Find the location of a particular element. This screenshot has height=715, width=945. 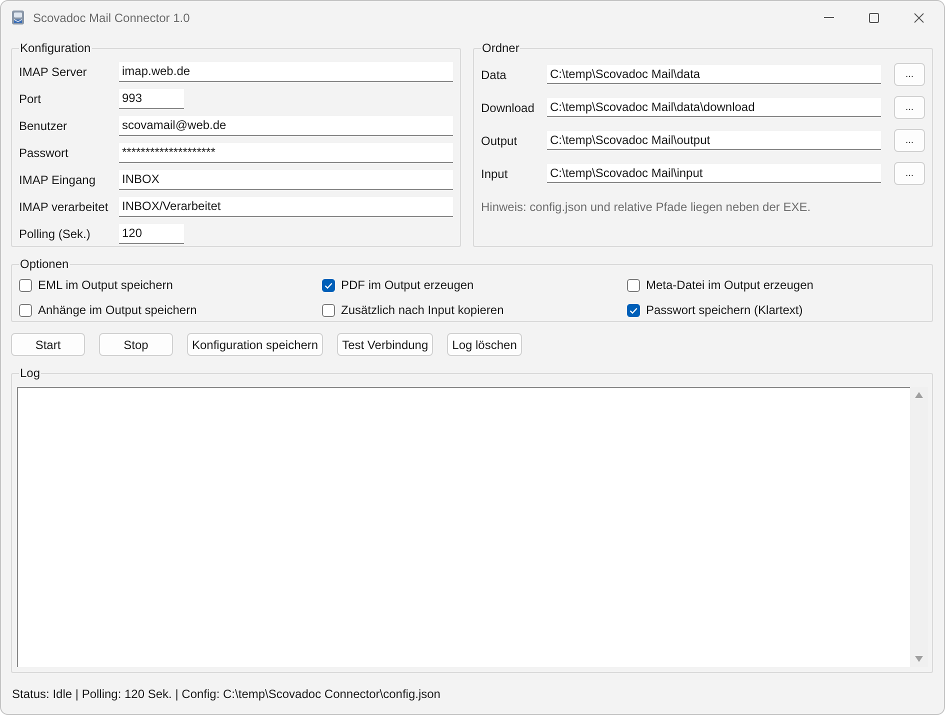

scroll-down-icon is located at coordinates (919, 659).